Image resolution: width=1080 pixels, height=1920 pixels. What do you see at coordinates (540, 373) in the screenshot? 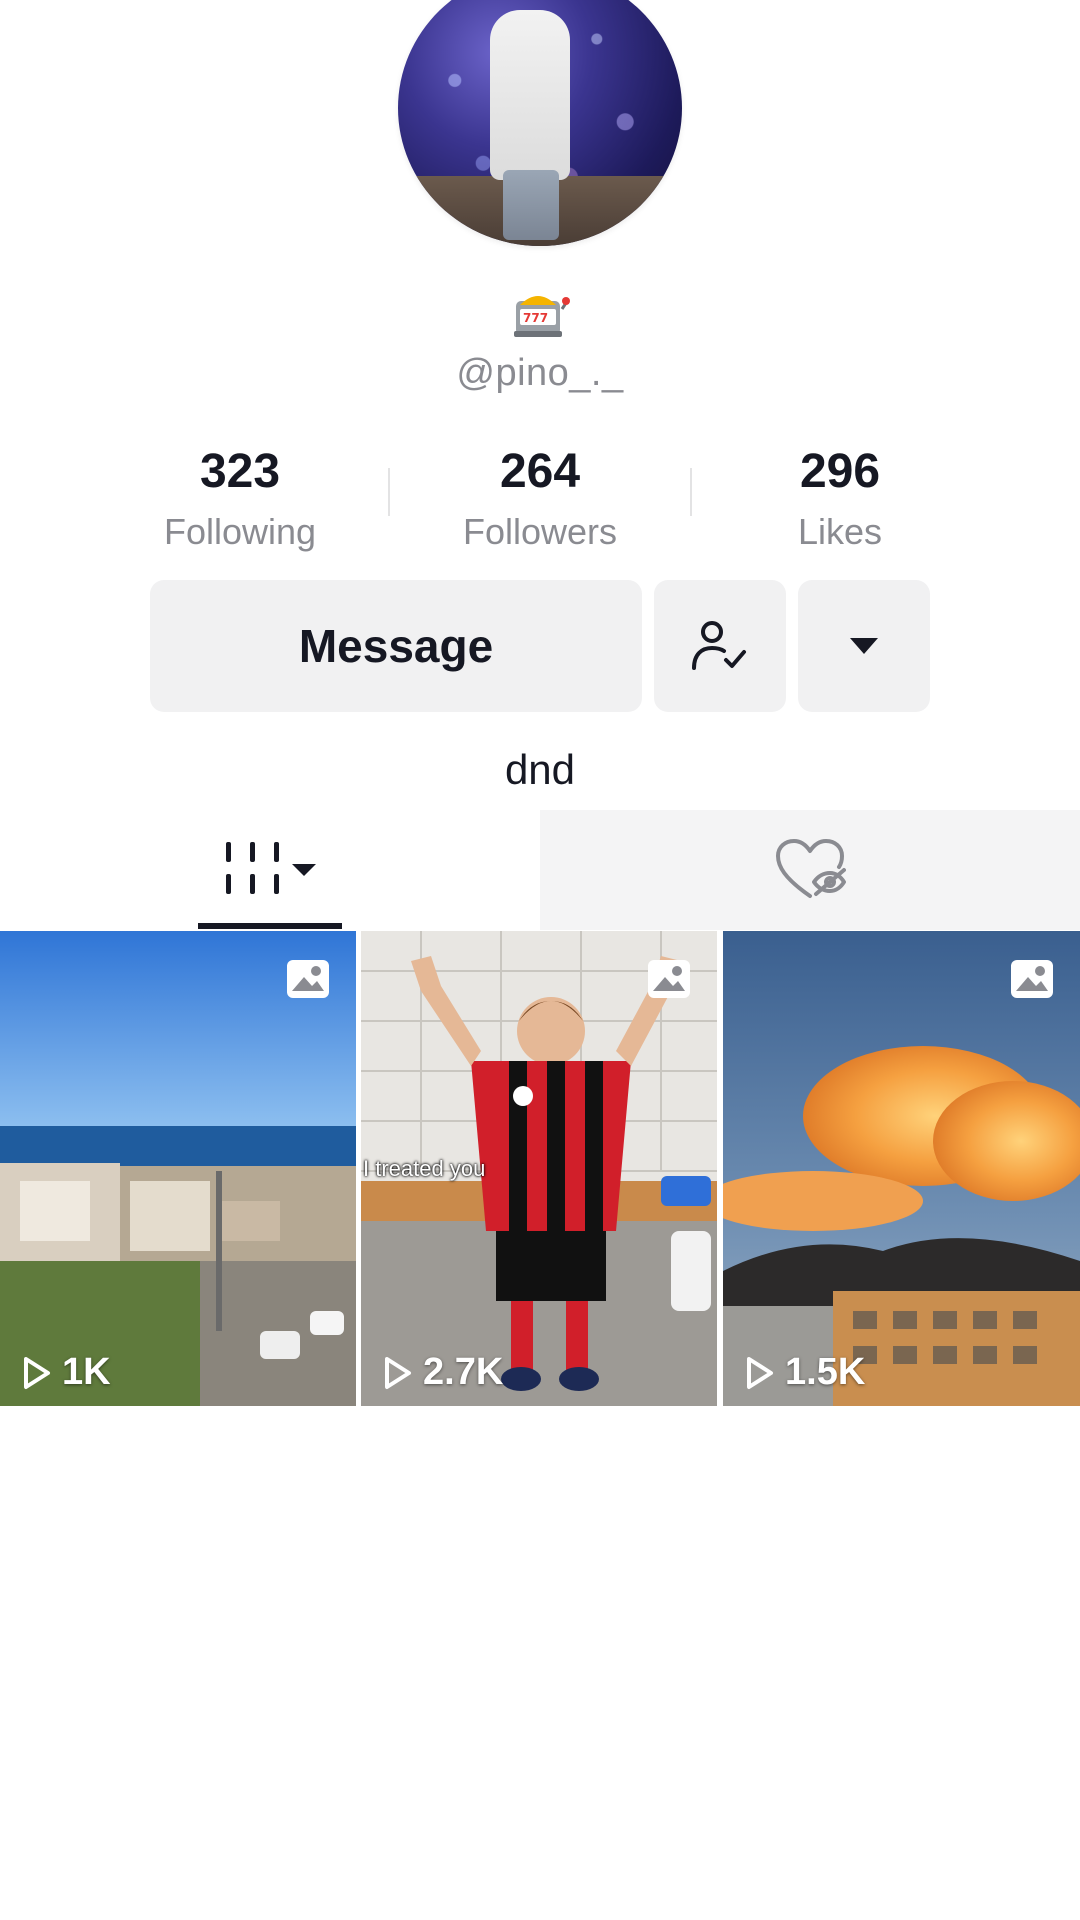
I see `username: @pino_._` at bounding box center [540, 373].